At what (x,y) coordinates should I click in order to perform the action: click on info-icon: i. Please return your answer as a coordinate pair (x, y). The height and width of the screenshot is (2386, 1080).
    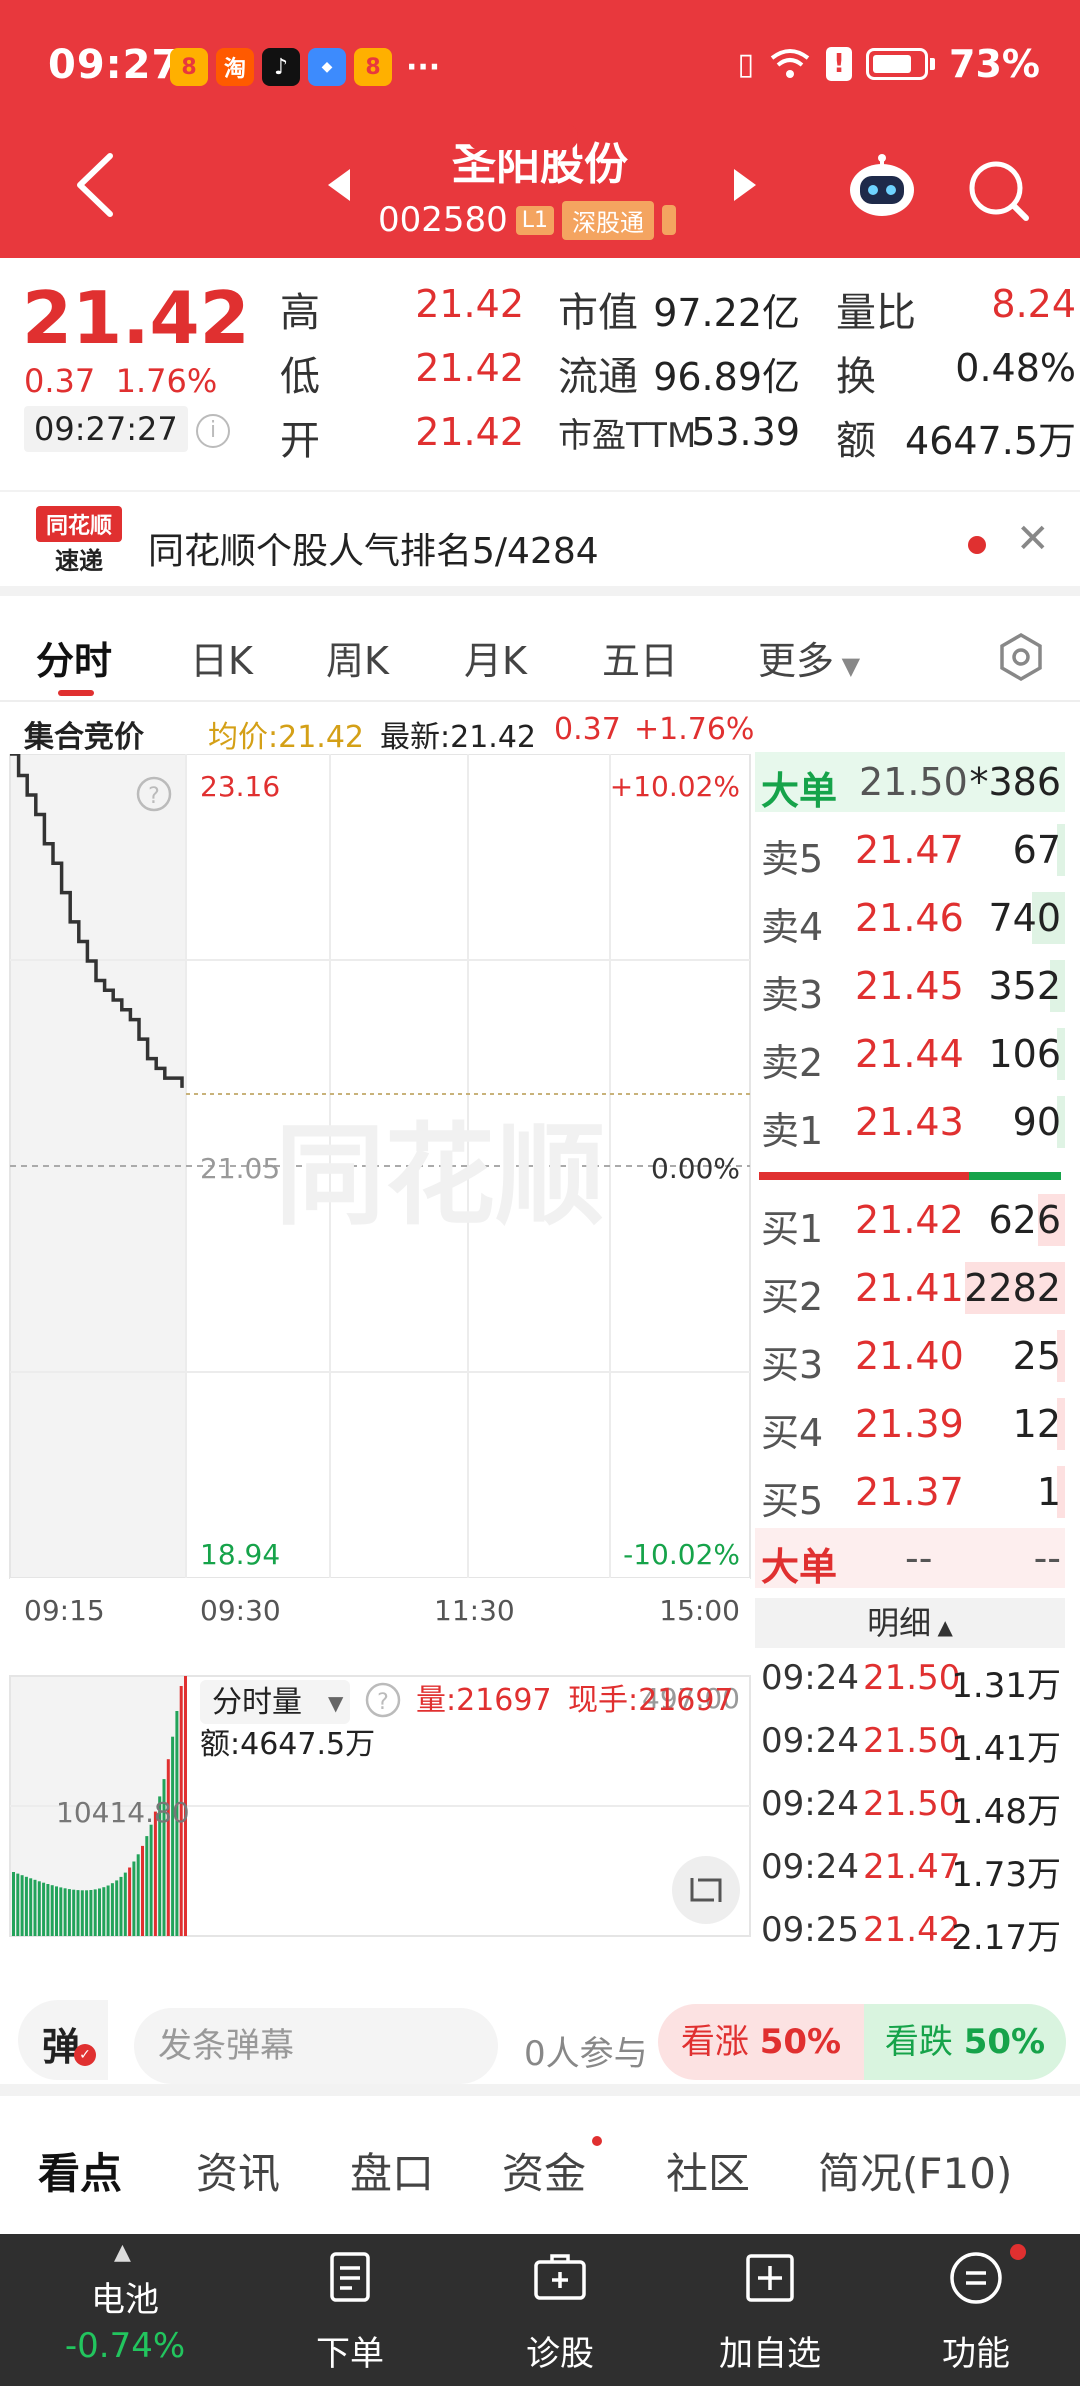
    Looking at the image, I should click on (213, 431).